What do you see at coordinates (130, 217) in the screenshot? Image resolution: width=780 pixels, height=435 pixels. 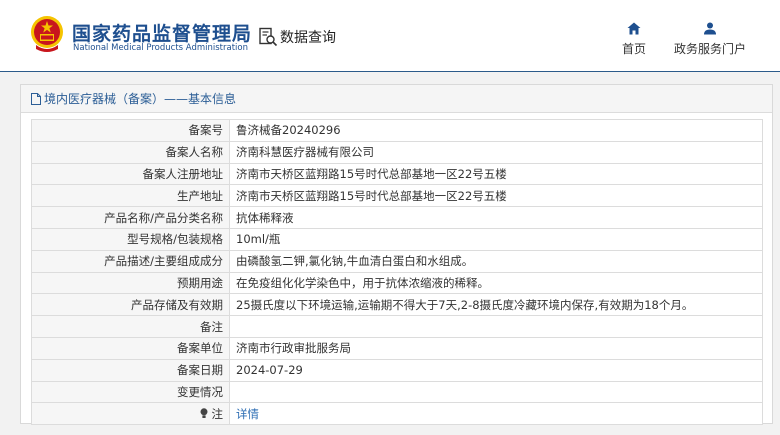 I see `row-label: 产品名称/产品分类名称` at bounding box center [130, 217].